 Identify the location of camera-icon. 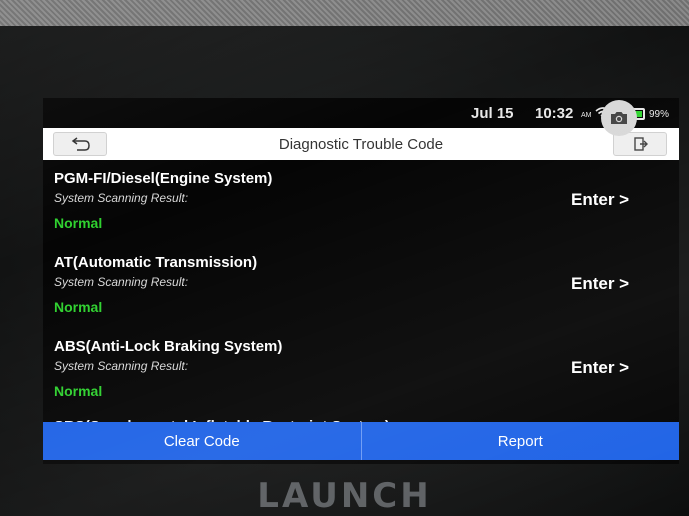
(619, 118).